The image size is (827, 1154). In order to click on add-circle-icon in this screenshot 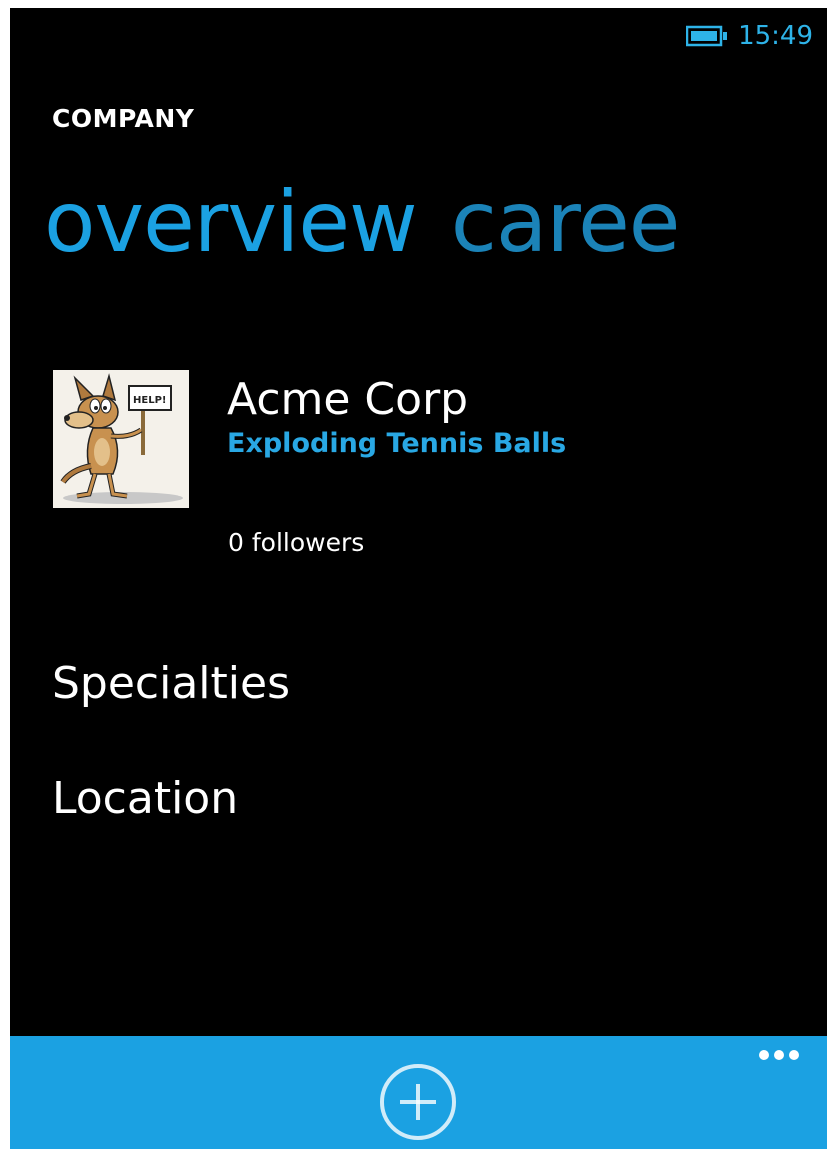, I will do `click(418, 1102)`.